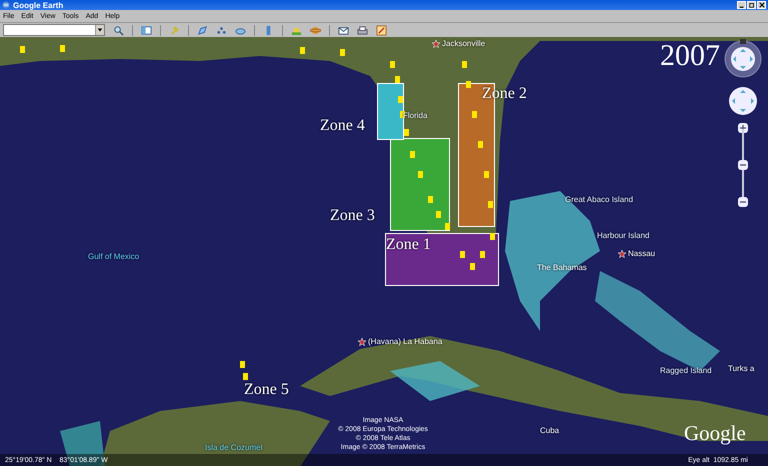 The width and height of the screenshot is (768, 466). I want to click on year-label: 2007, so click(690, 56).